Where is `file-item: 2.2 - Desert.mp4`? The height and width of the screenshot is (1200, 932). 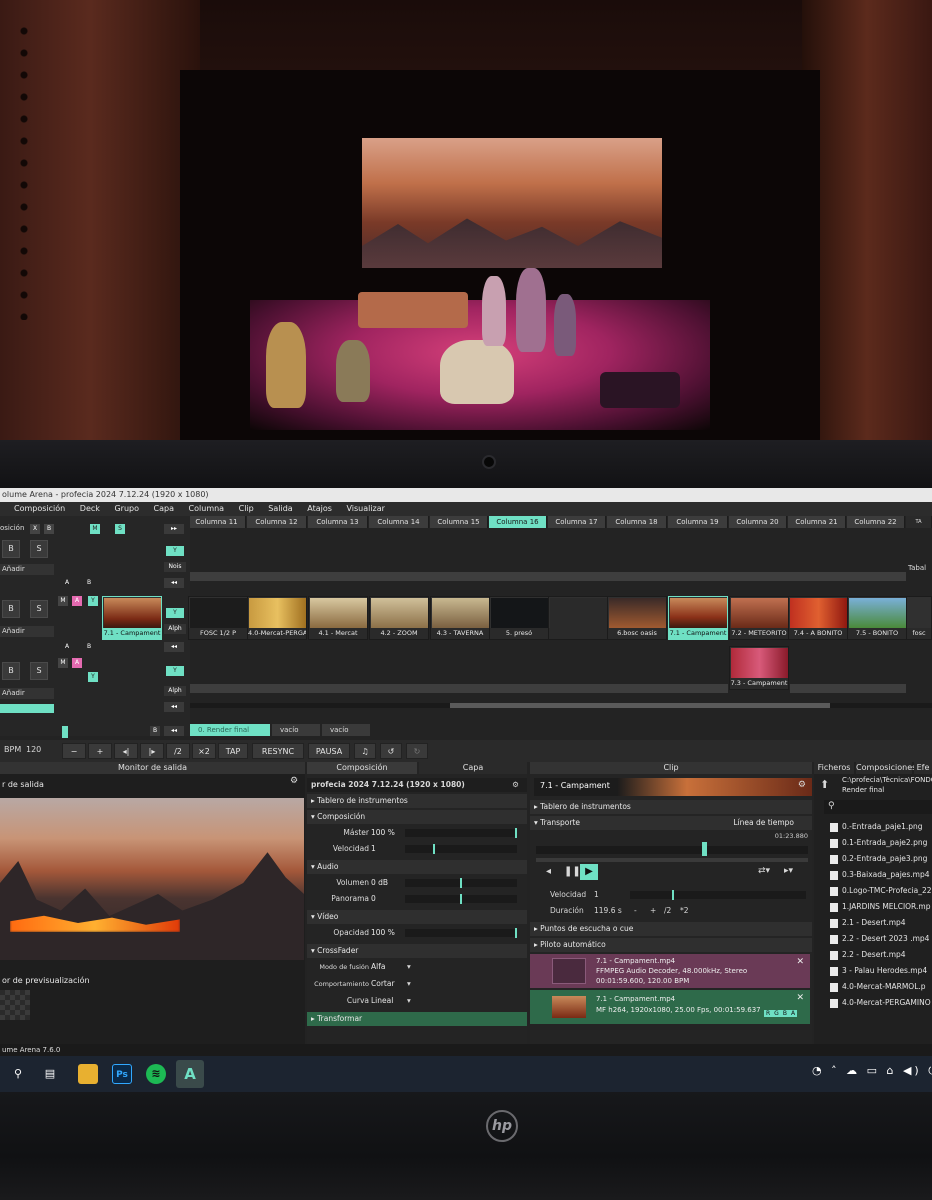
file-item: 2.2 - Desert.mp4 is located at coordinates (867, 955).